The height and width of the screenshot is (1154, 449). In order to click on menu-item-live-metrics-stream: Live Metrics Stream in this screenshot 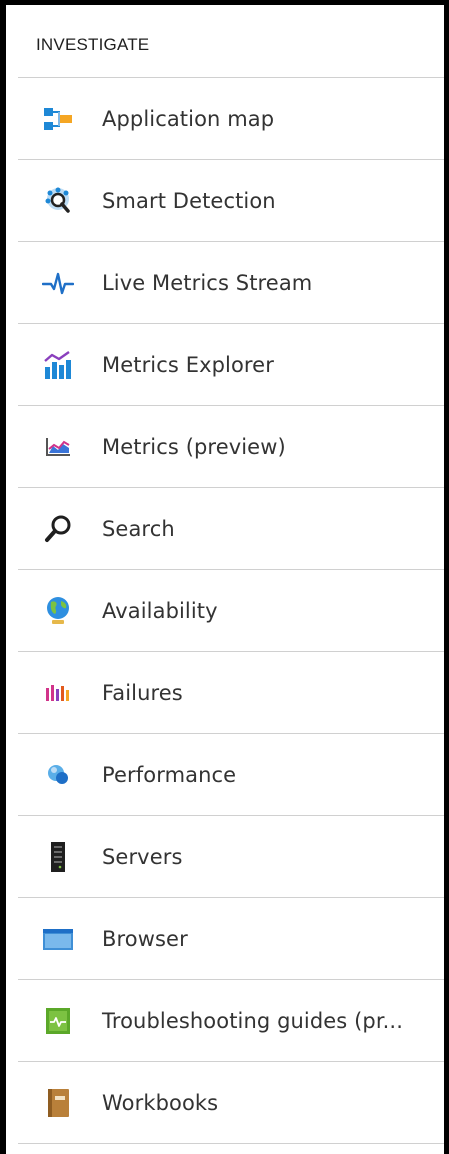, I will do `click(231, 283)`.